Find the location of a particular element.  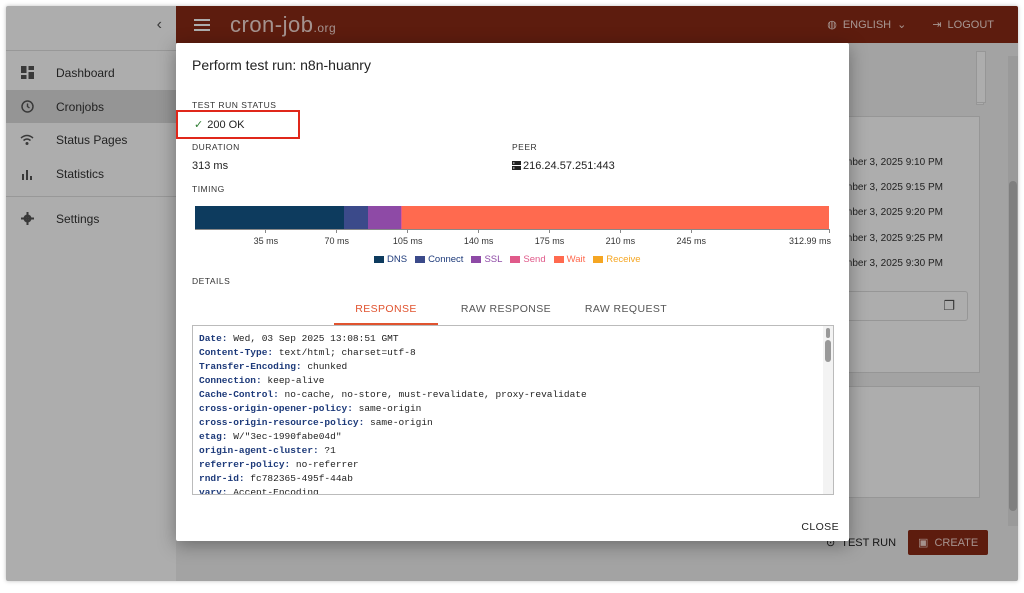

legend-item-ssl: SSL is located at coordinates (486, 259).